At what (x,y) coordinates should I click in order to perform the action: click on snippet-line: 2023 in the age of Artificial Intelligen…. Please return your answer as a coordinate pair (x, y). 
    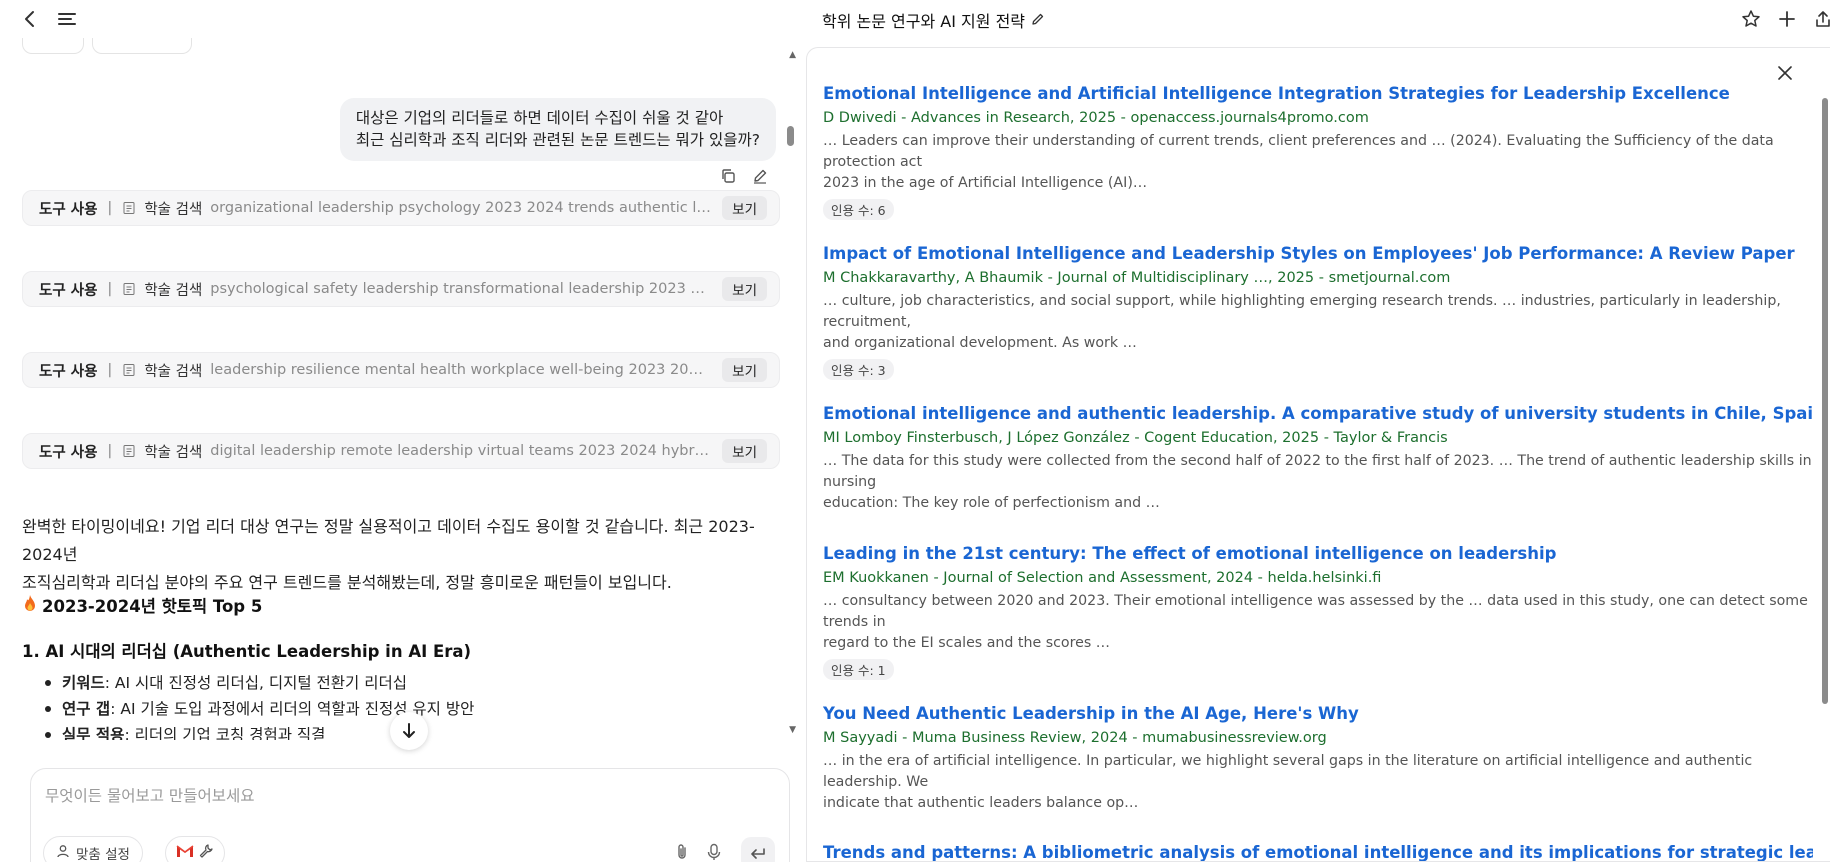
    Looking at the image, I should click on (985, 183).